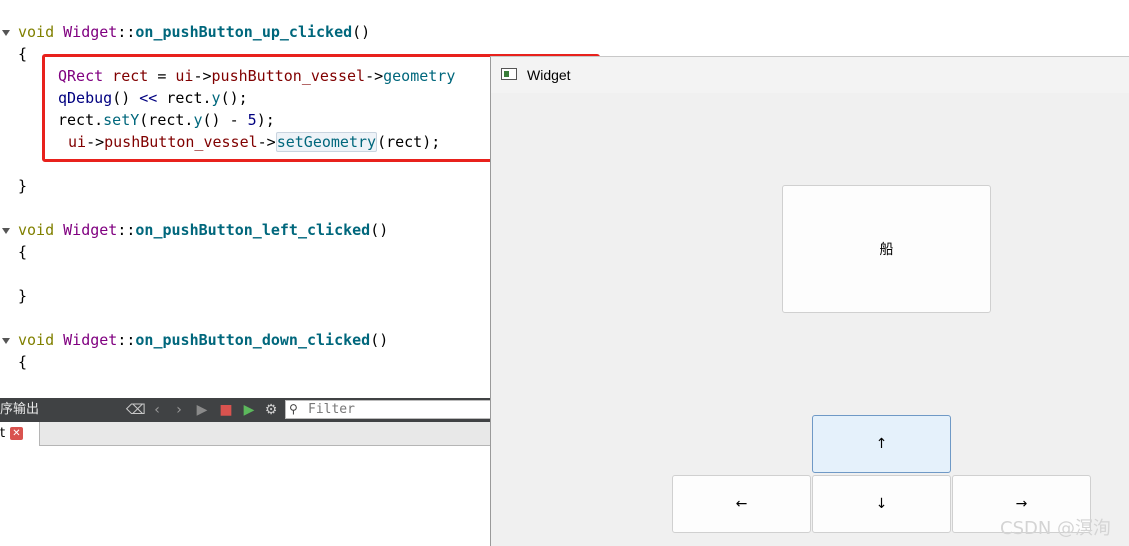  I want to click on next-icon: ›, so click(179, 410).